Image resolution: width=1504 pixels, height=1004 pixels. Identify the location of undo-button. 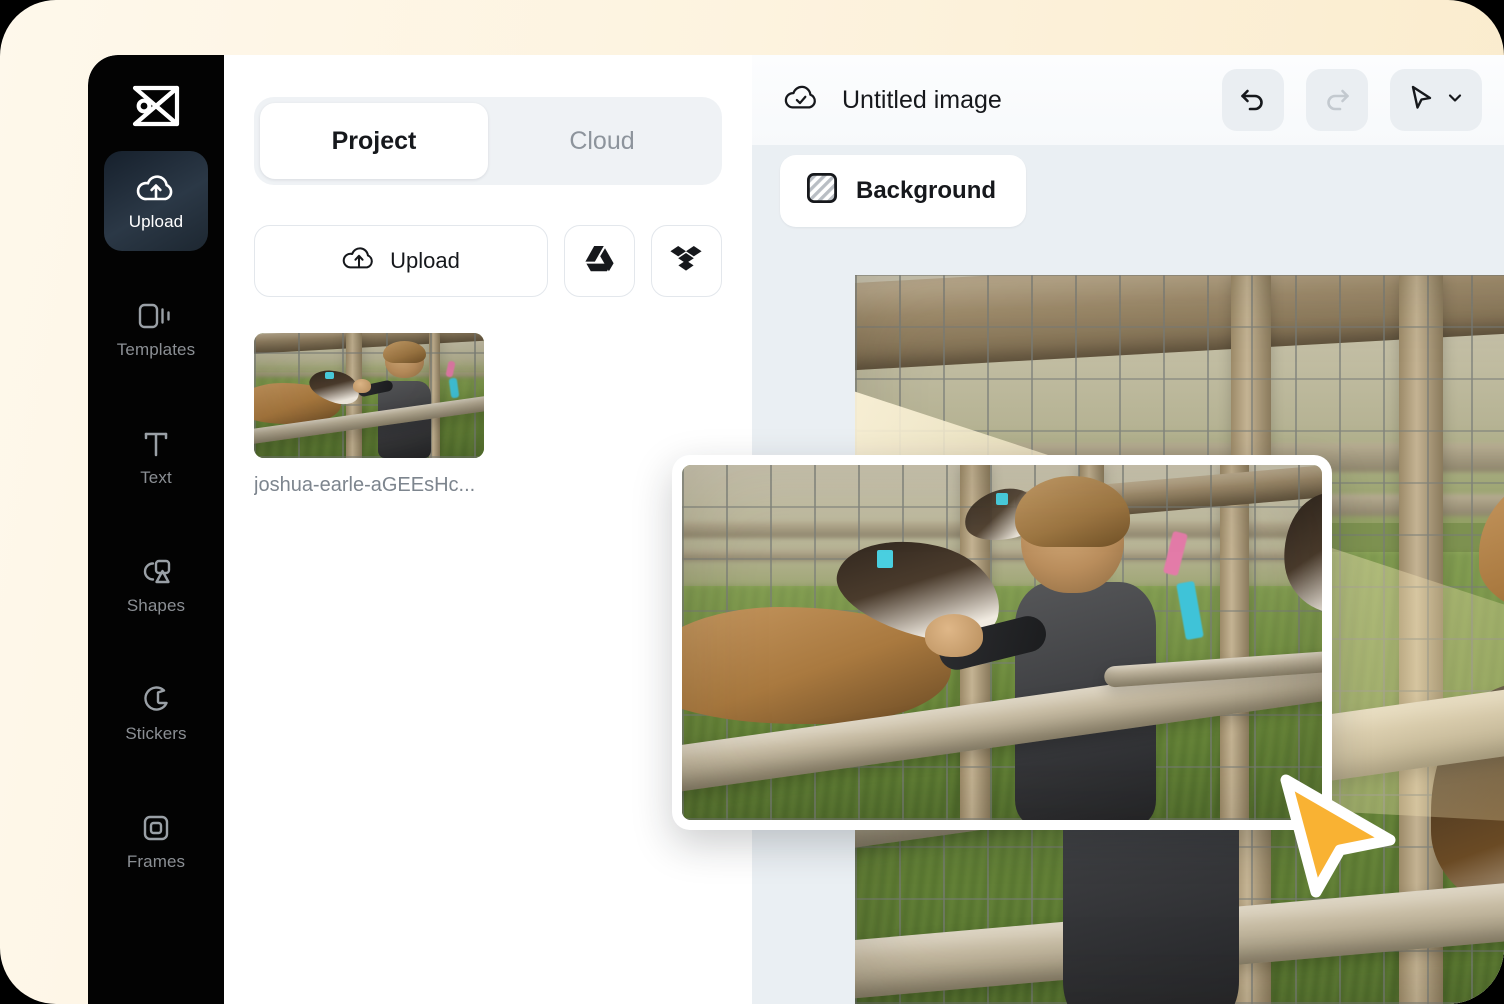
(1253, 100).